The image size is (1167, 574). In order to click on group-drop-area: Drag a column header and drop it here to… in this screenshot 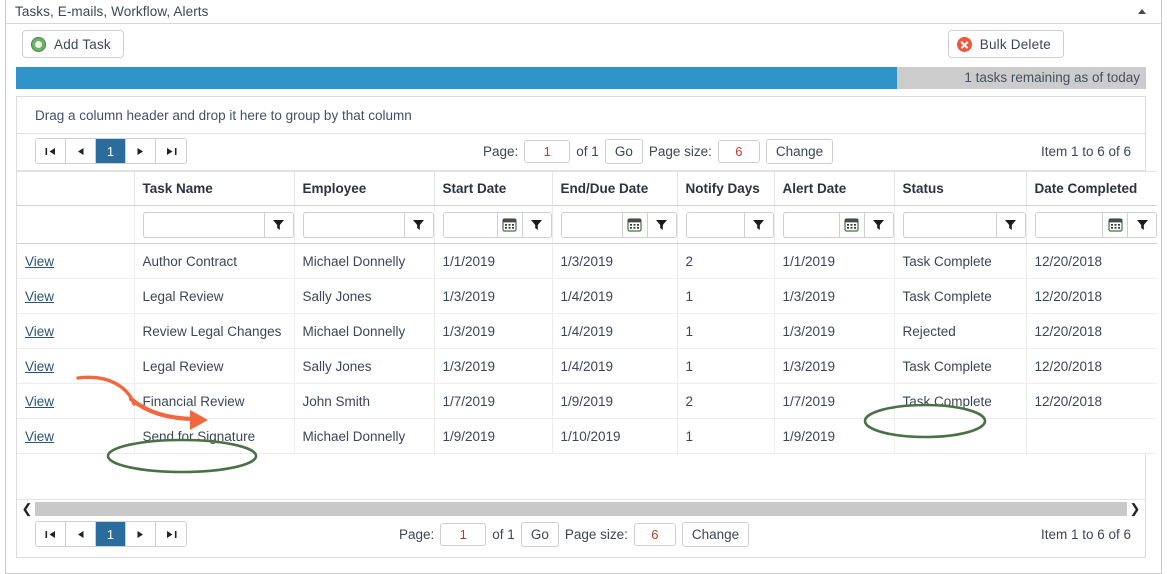, I will do `click(581, 115)`.